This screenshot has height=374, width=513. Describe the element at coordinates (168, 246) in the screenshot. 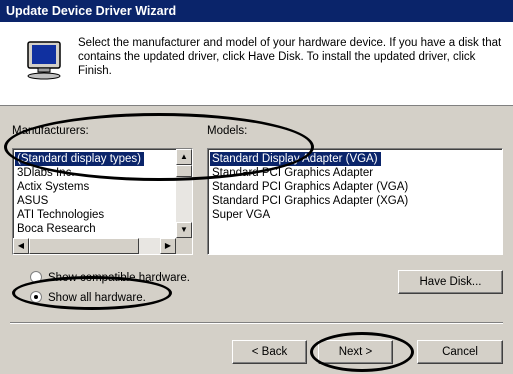

I see `scroll-right-icon: ▶` at that location.